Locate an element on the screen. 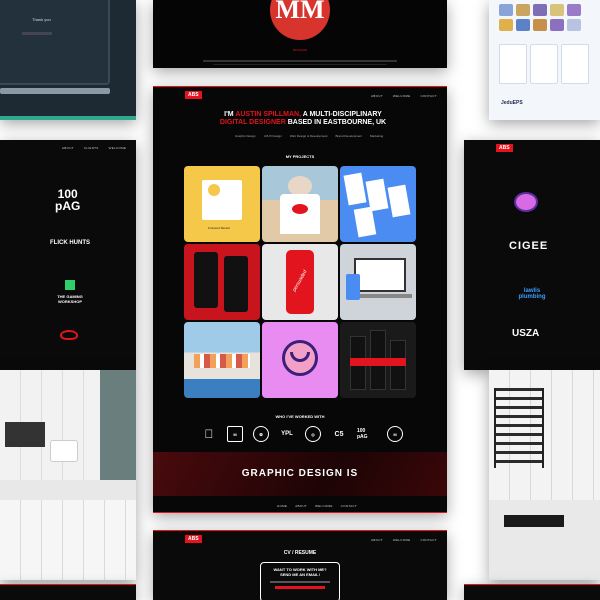 Image resolution: width=600 pixels, height=600 pixels. right-footer-label: JeduEPS is located at coordinates (512, 103).